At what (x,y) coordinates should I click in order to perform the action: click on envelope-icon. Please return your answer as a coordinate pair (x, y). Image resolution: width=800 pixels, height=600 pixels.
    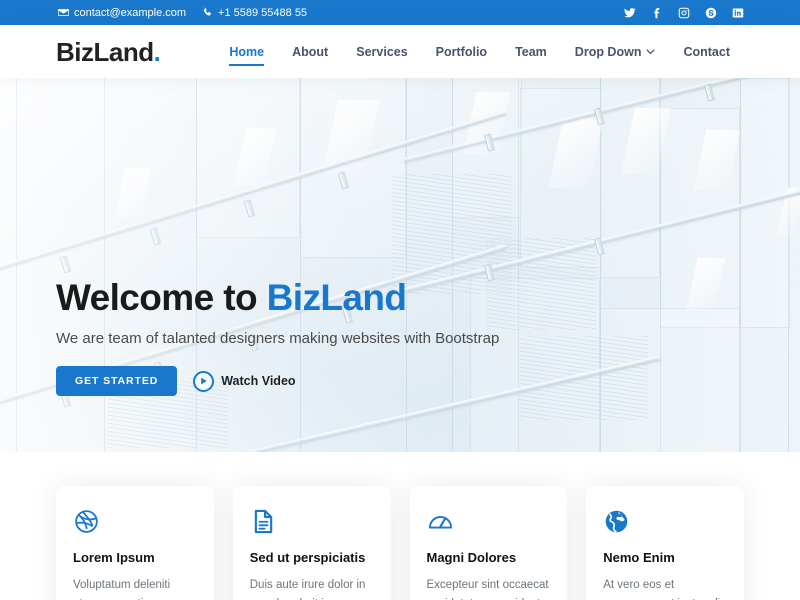
    Looking at the image, I should click on (63, 12).